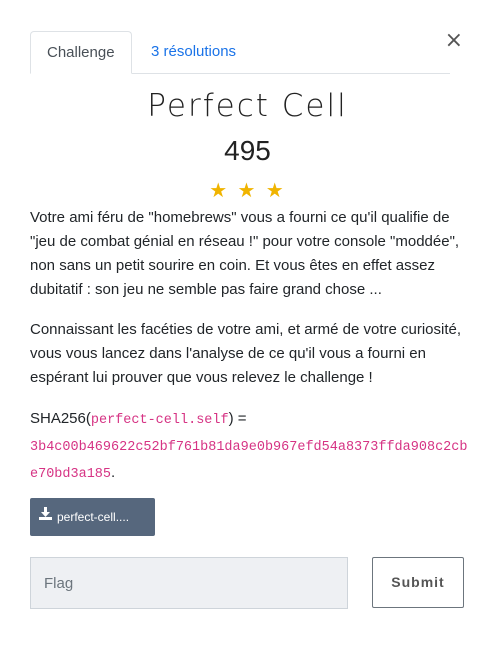 Image resolution: width=495 pixels, height=656 pixels. I want to click on sha-filename: perfect-cell.self, so click(159, 420).